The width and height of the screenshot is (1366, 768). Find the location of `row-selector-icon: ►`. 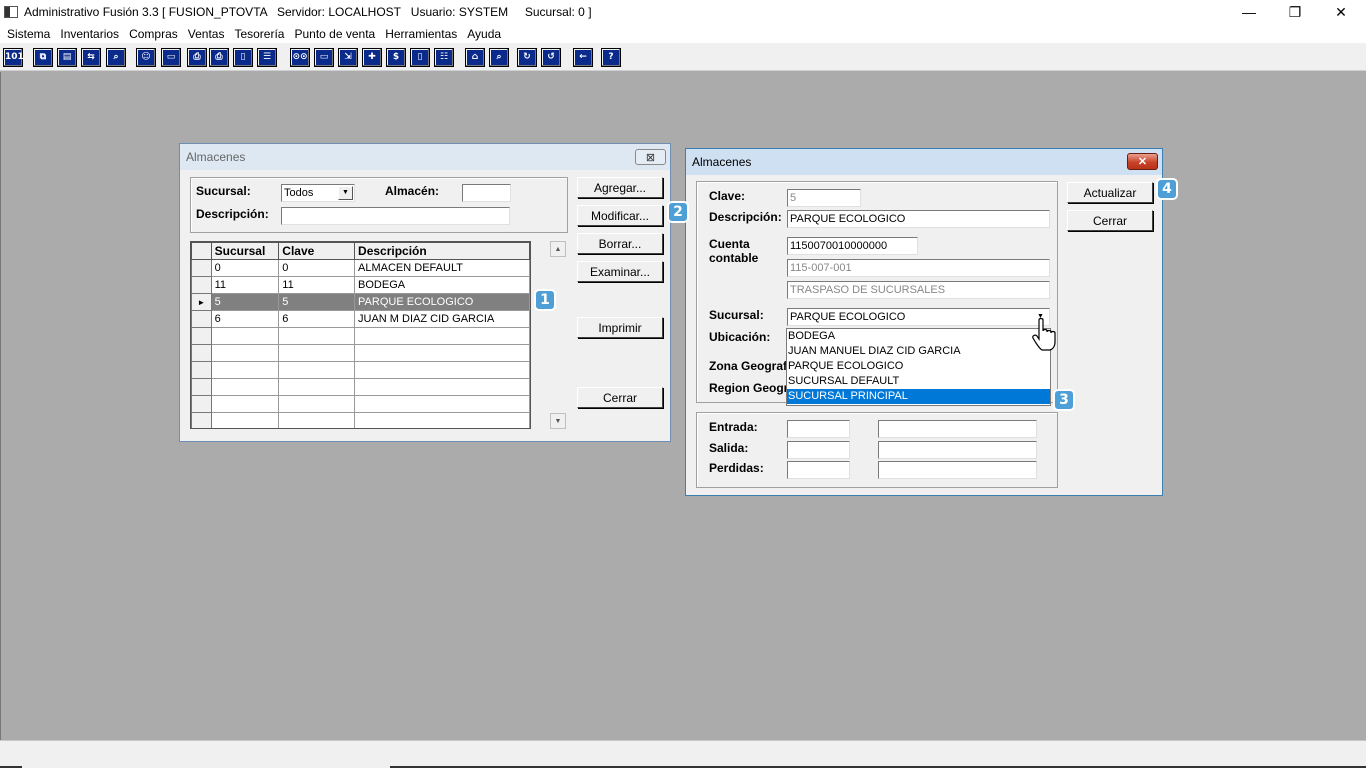

row-selector-icon: ► is located at coordinates (201, 302).